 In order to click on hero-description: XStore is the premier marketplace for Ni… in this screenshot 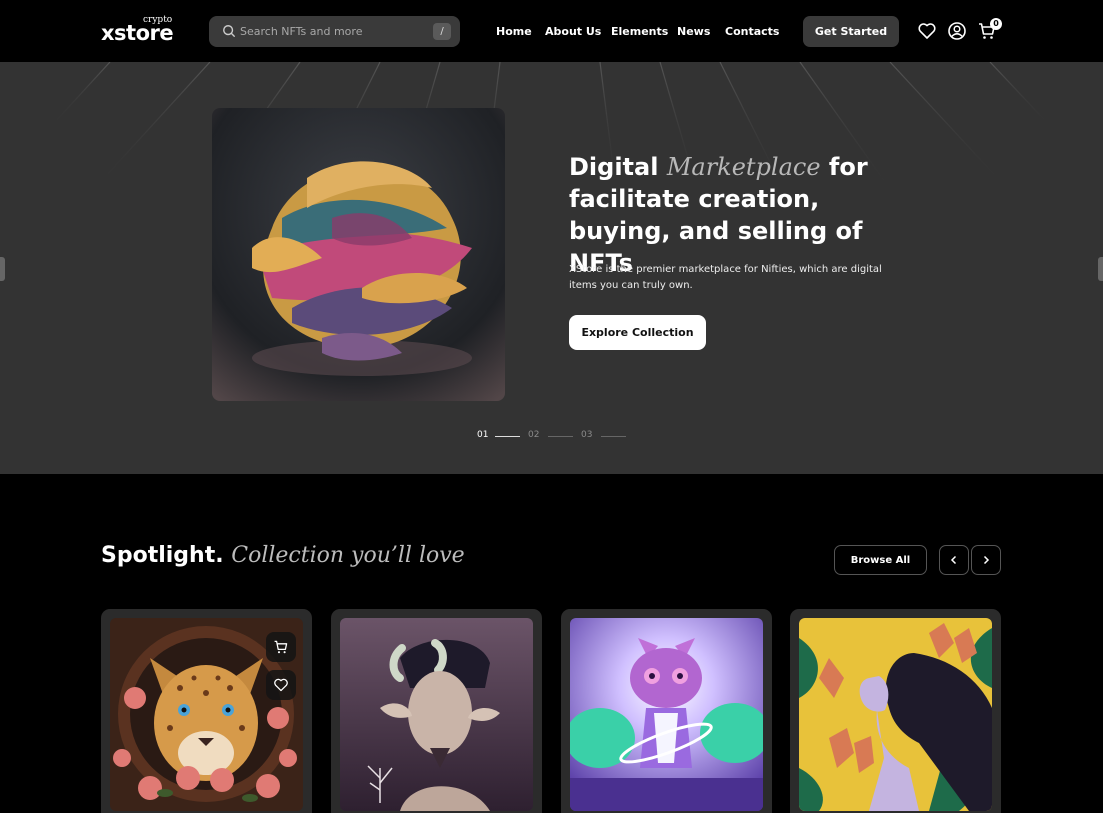, I will do `click(725, 277)`.